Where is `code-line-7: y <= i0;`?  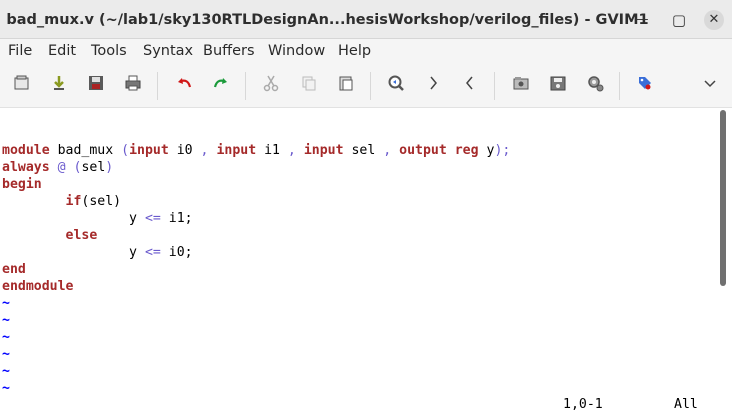
code-line-7: y <= i0; is located at coordinates (161, 252).